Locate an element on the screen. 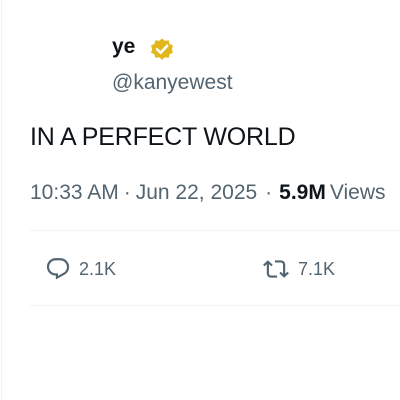 This screenshot has height=400, width=400. reply-count: 2.1K is located at coordinates (98, 268).